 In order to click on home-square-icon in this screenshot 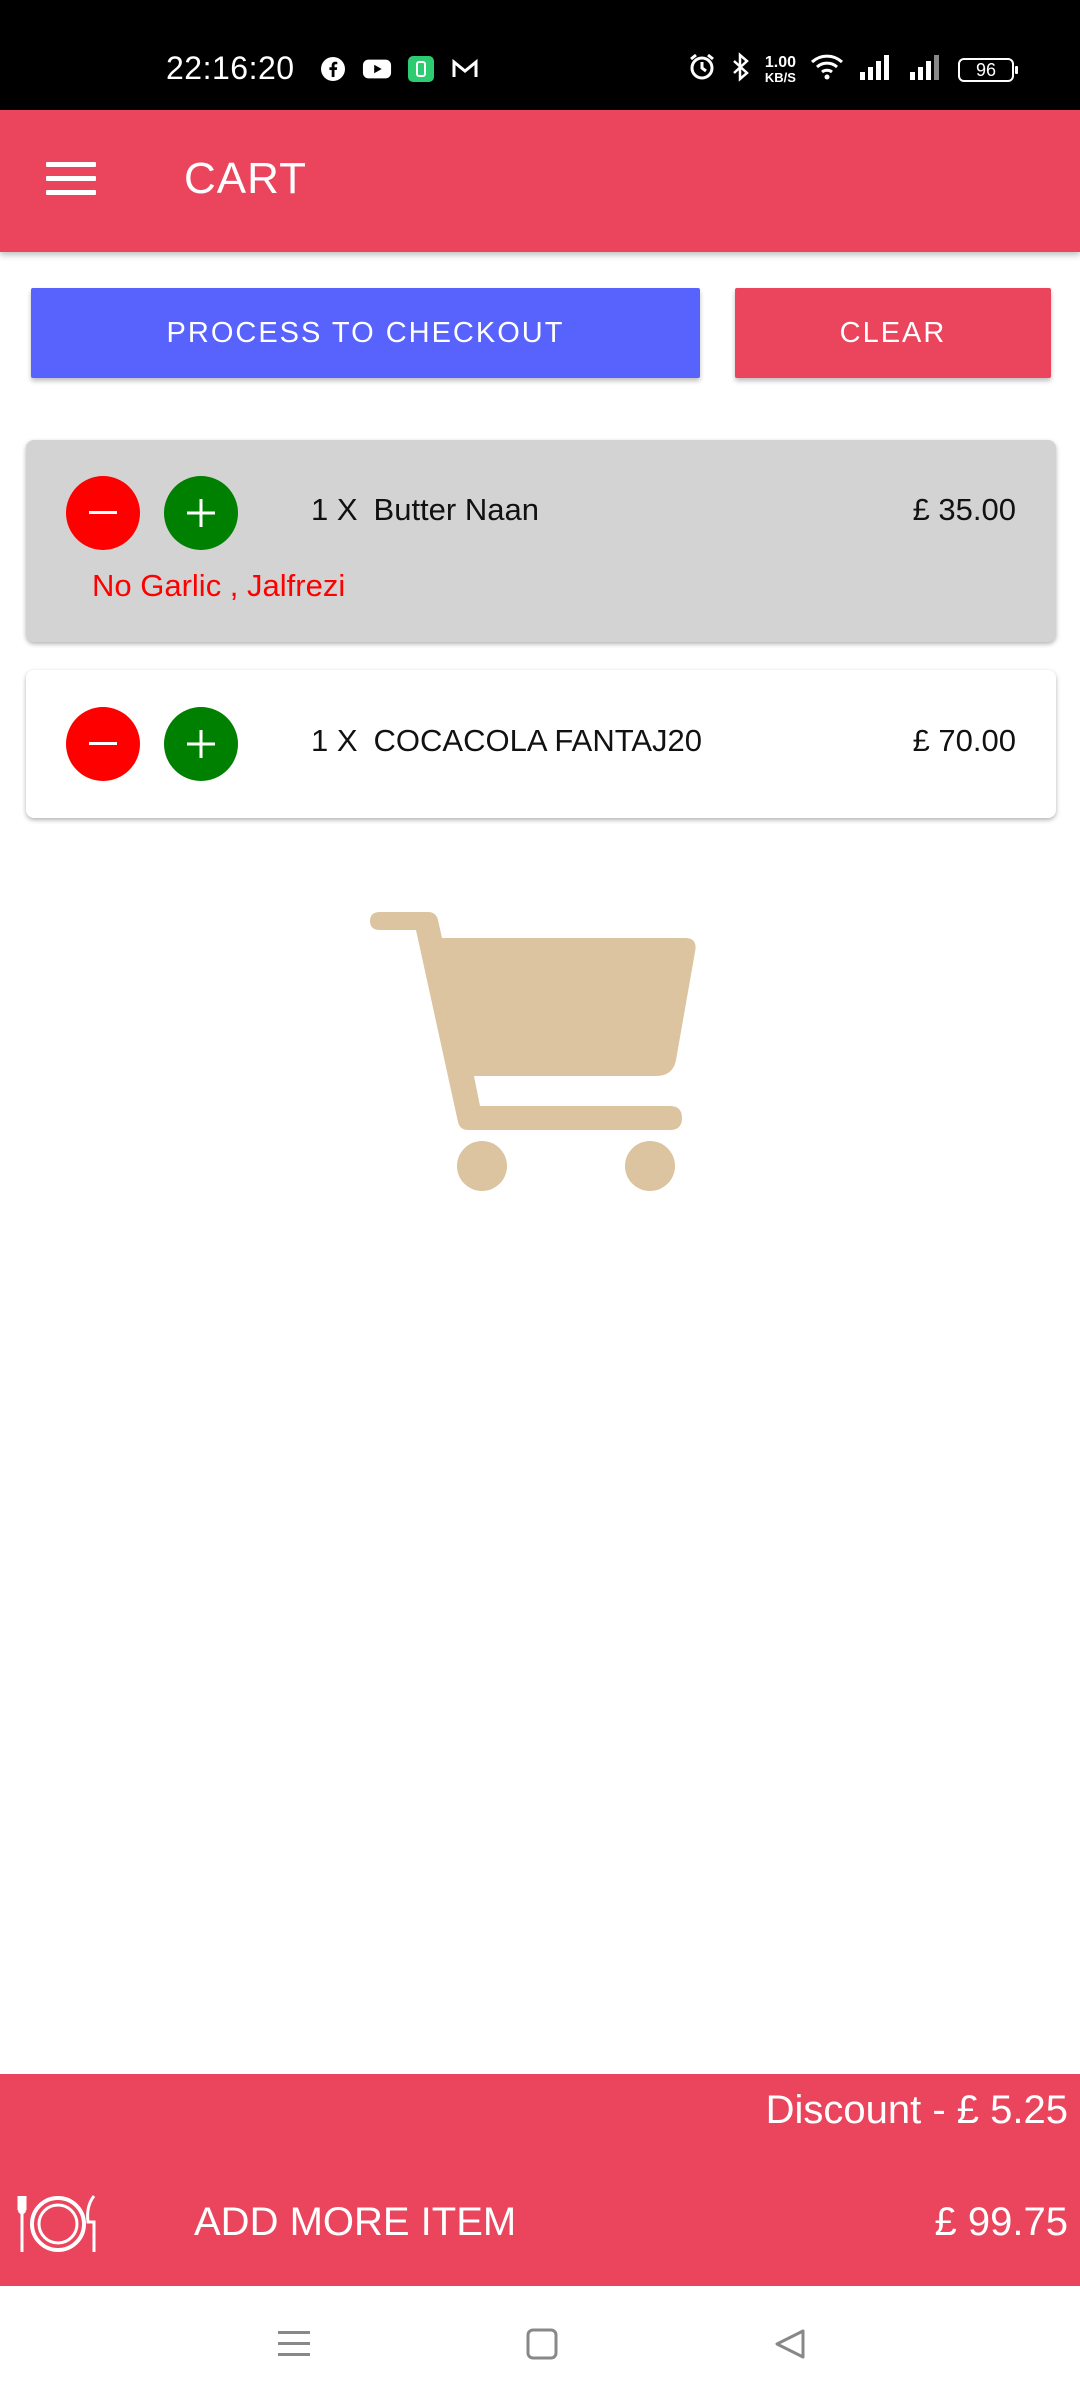, I will do `click(542, 2344)`.